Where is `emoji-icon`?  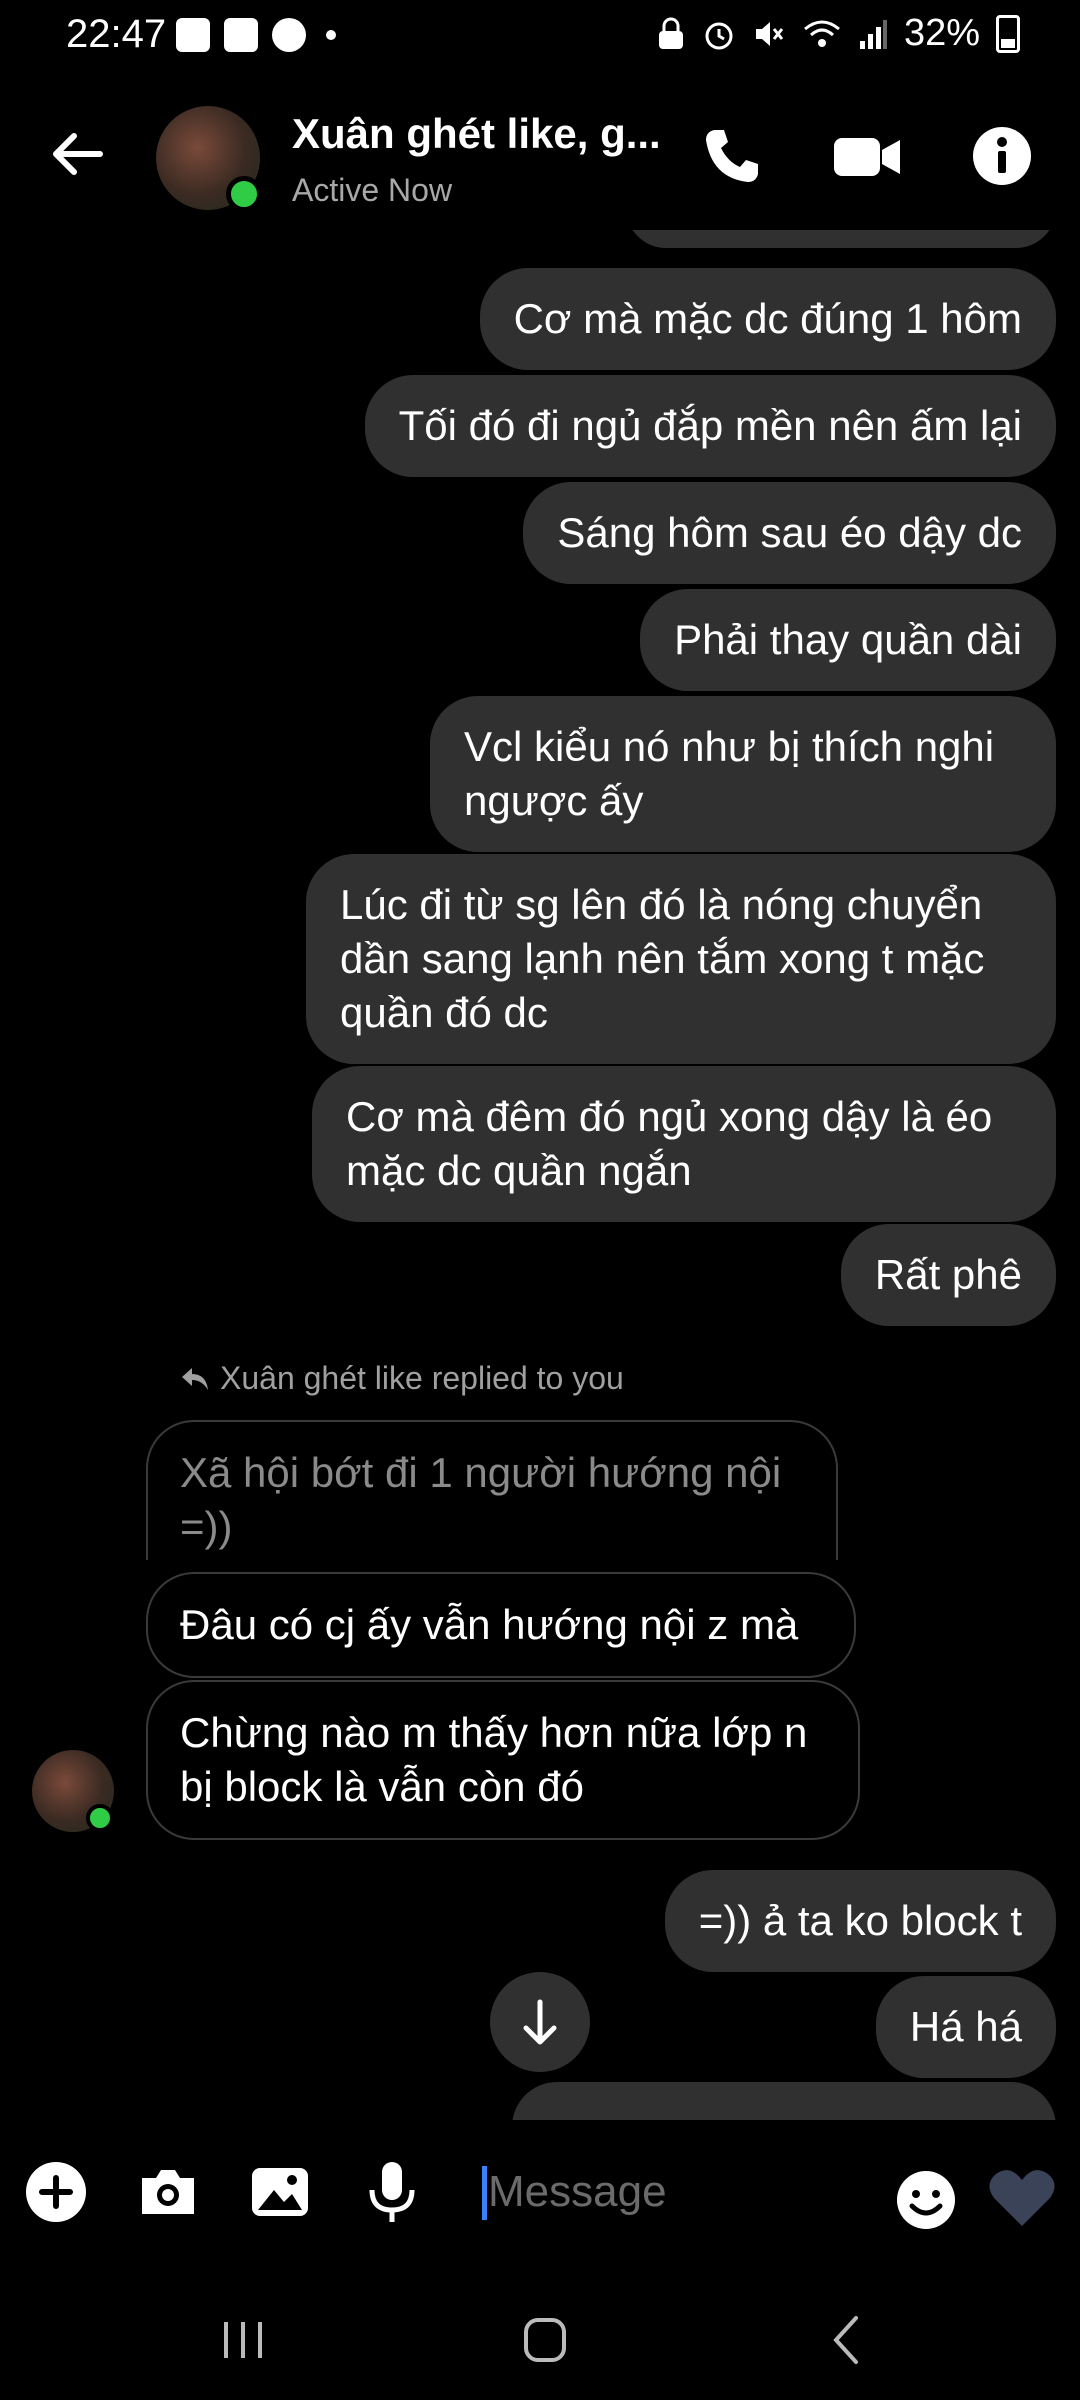
emoji-icon is located at coordinates (926, 2200).